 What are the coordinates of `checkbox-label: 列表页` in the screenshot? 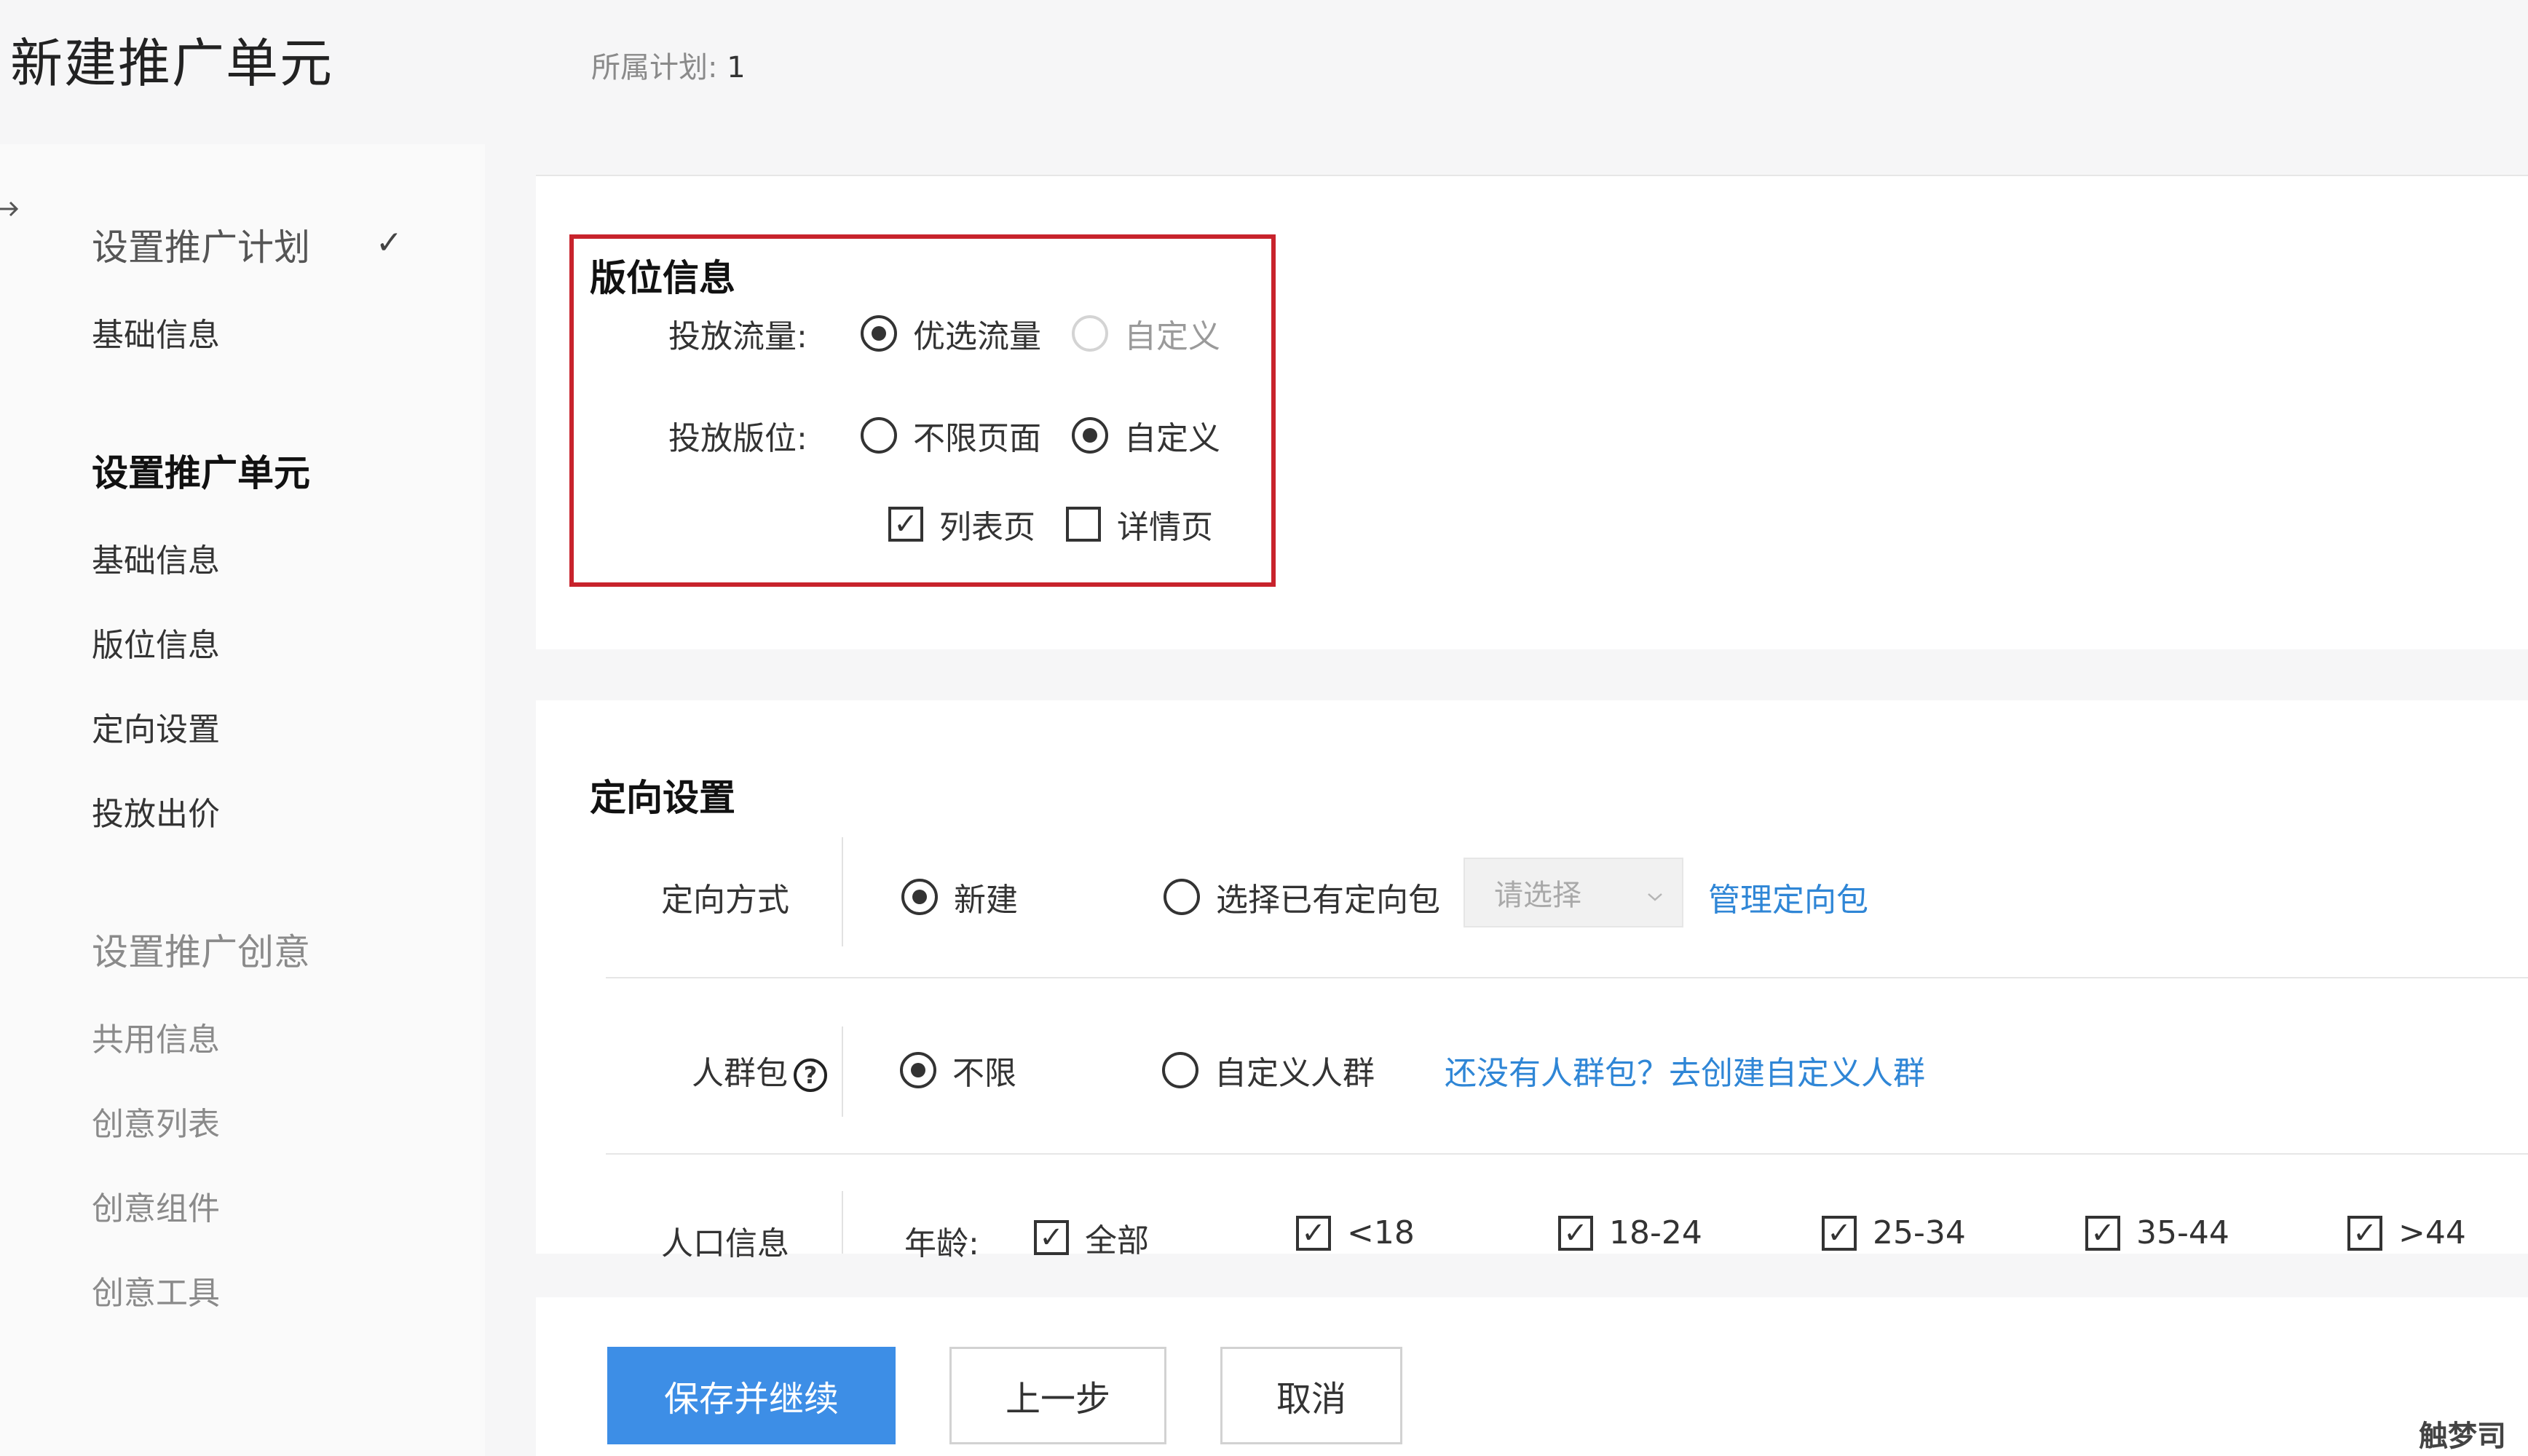 It's located at (987, 527).